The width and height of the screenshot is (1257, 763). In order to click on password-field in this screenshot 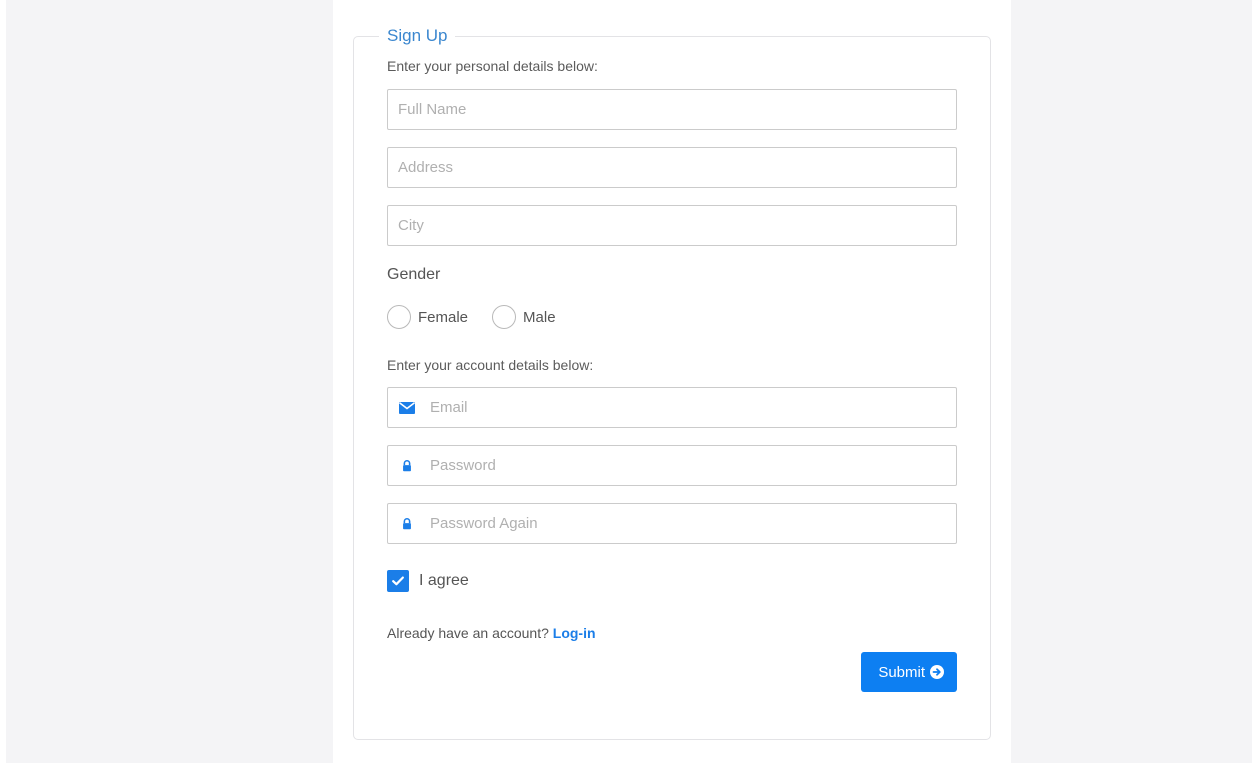, I will do `click(672, 465)`.